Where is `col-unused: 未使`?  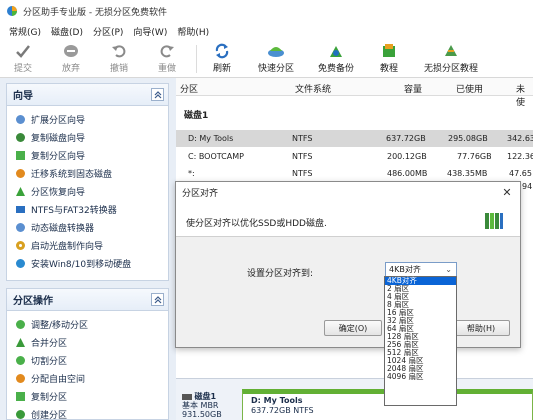 col-unused: 未使 is located at coordinates (524, 95).